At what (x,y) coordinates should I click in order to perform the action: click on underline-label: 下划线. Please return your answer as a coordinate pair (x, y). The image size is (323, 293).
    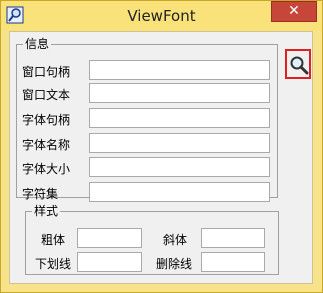
    Looking at the image, I should click on (53, 264).